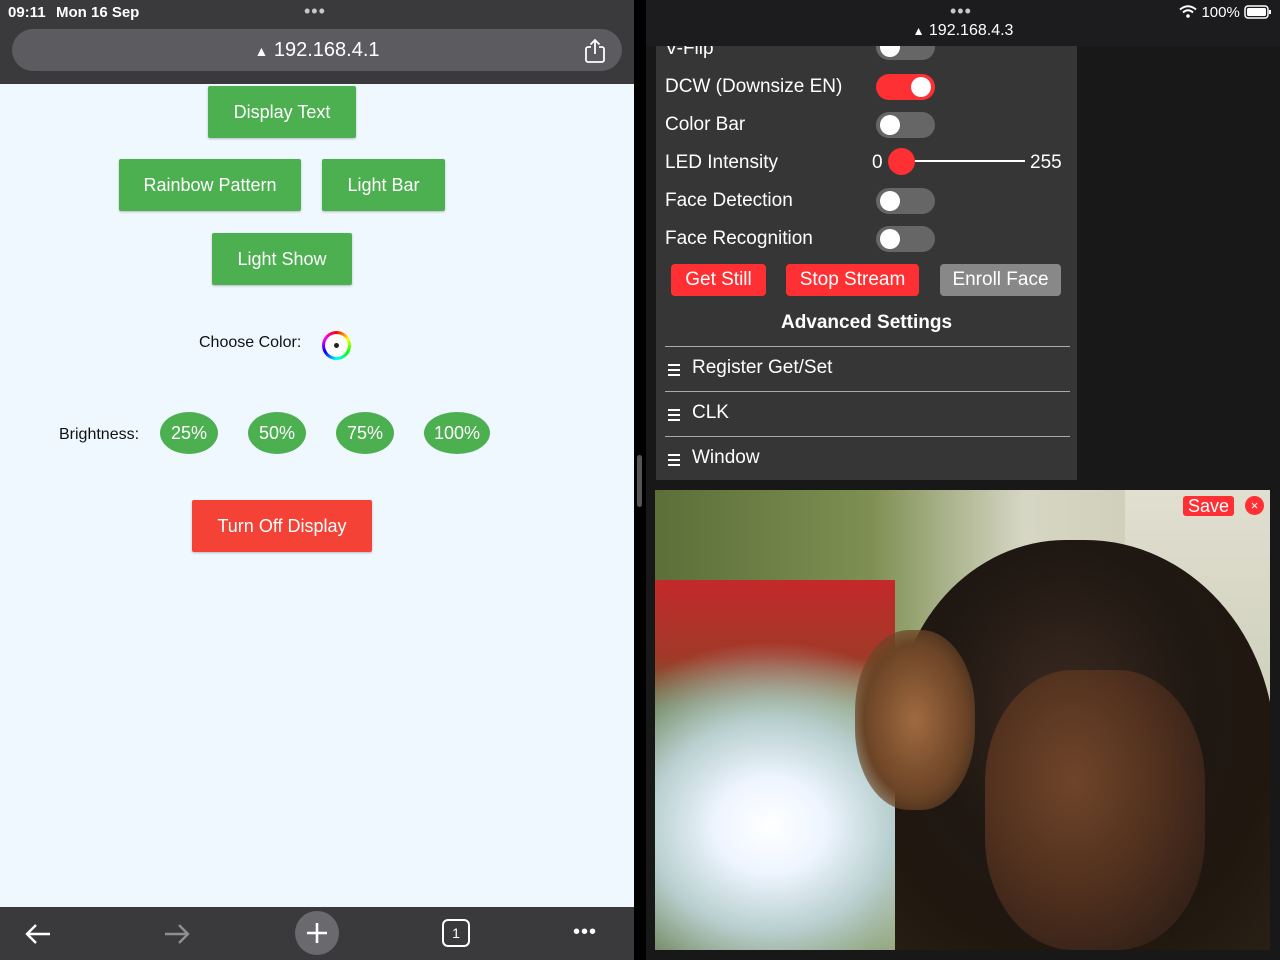  I want to click on face-detection-label: Face Detection, so click(729, 200).